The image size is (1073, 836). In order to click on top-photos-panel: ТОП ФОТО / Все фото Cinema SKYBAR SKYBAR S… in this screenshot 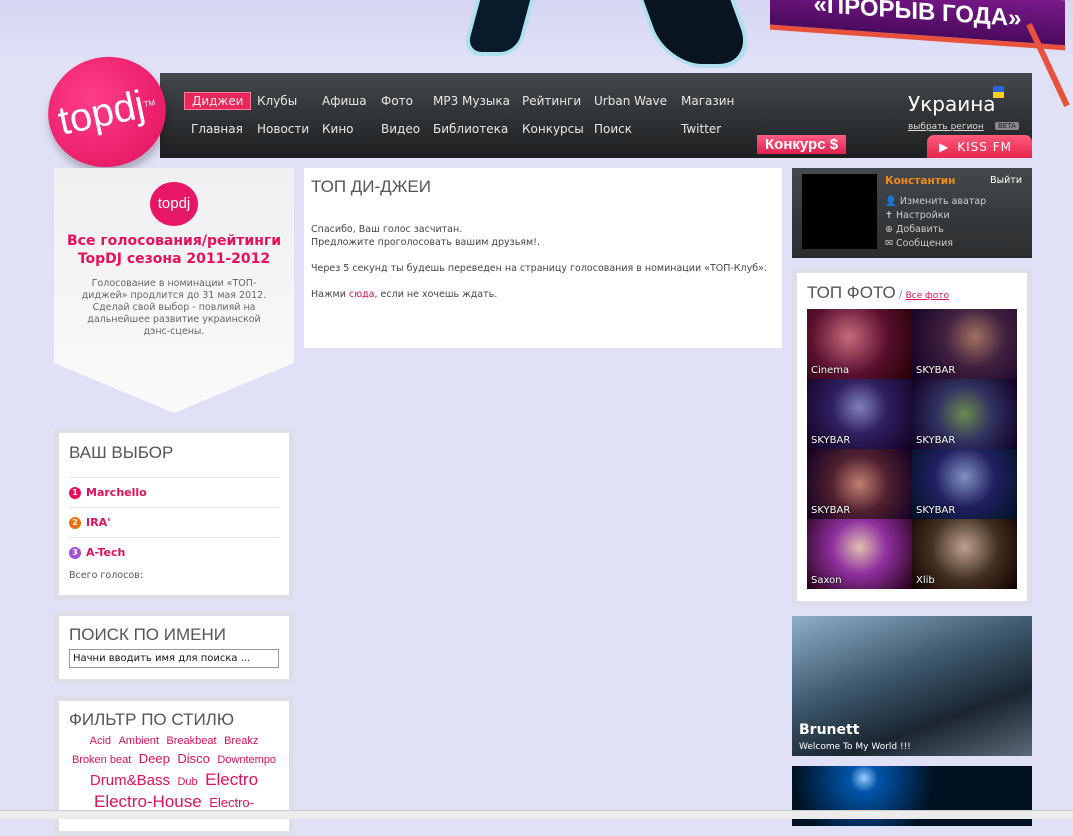, I will do `click(912, 437)`.